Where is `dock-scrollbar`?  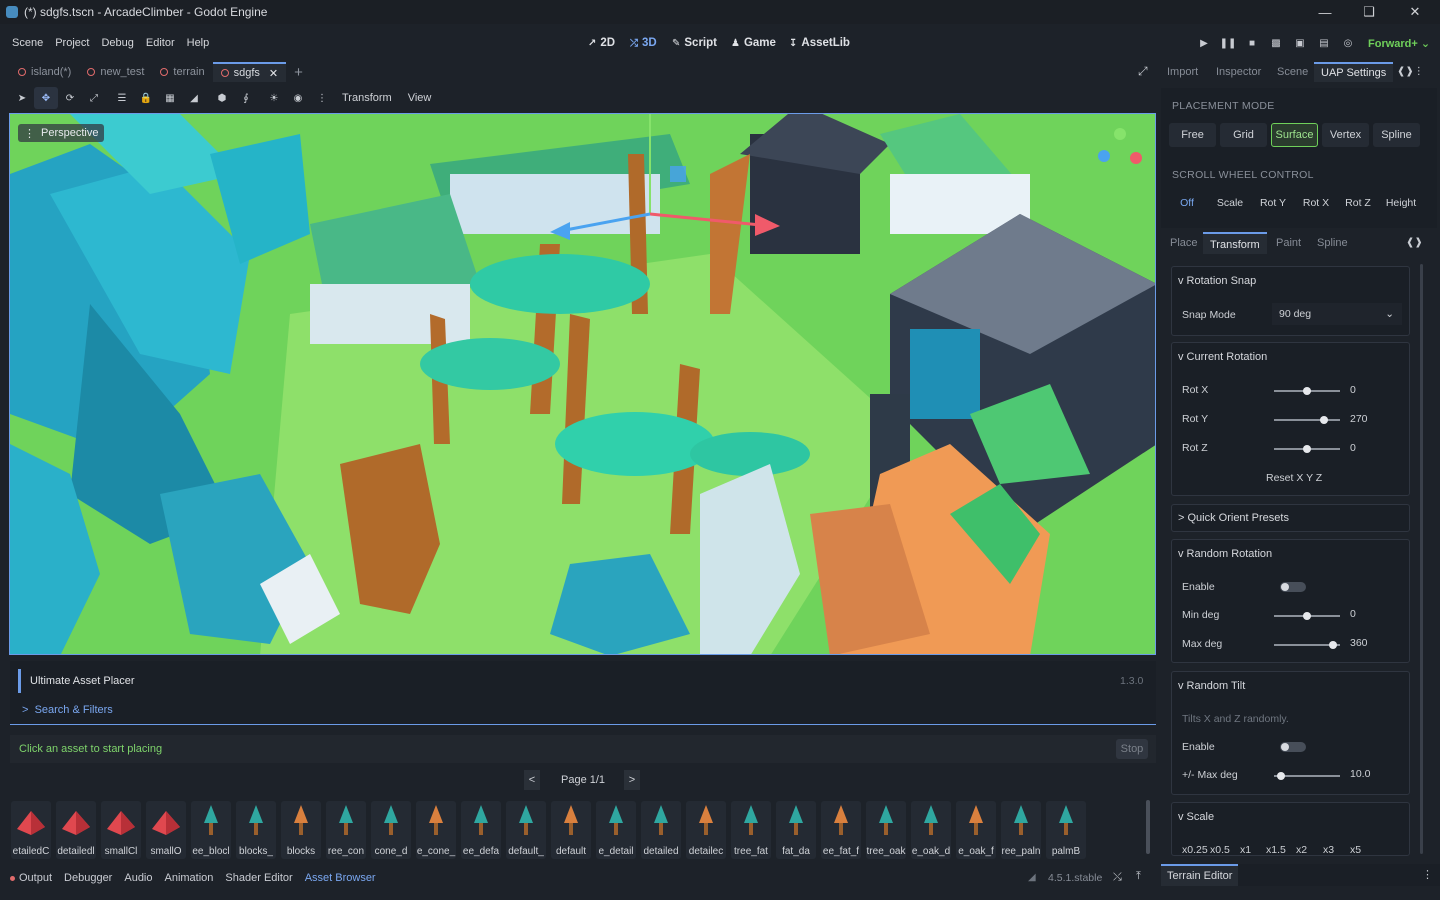
dock-scrollbar is located at coordinates (1421, 559).